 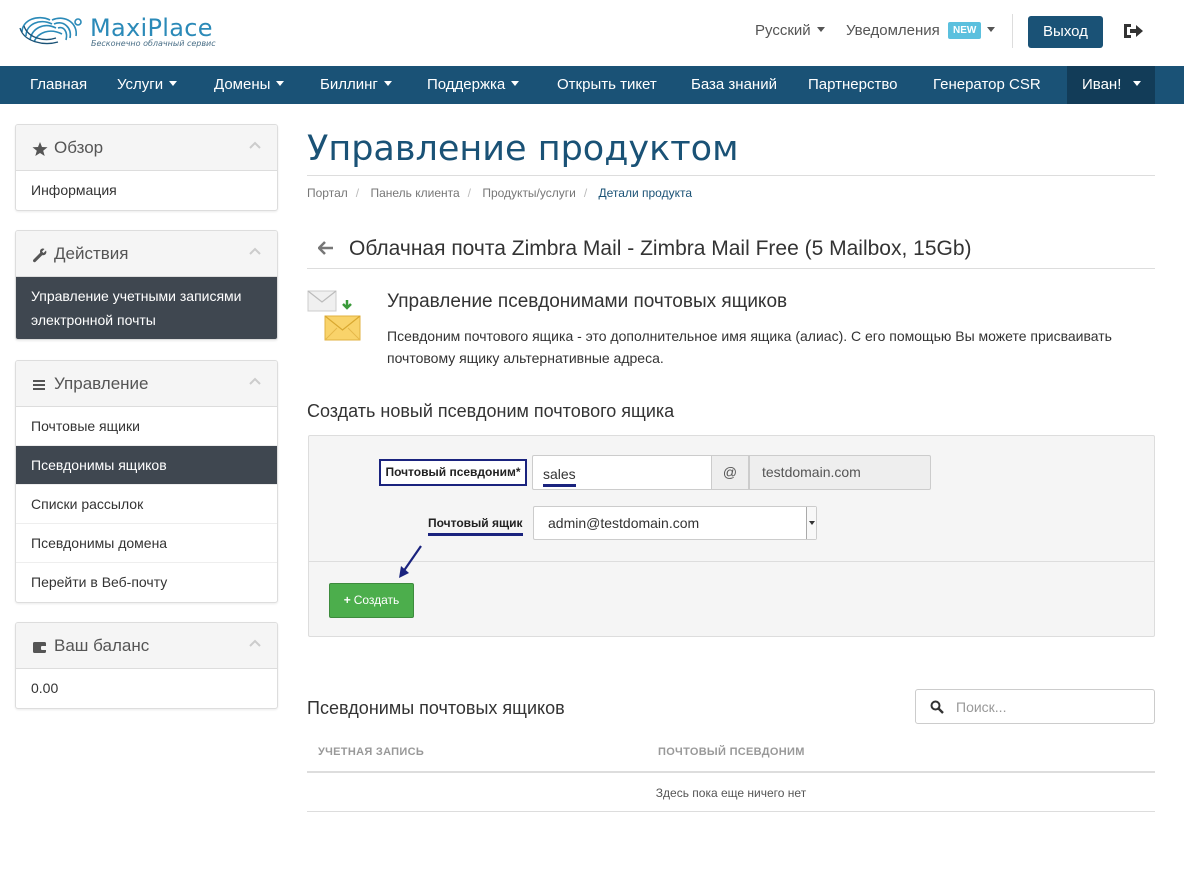 I want to click on logout-button: Выход, so click(x=1065, y=32).